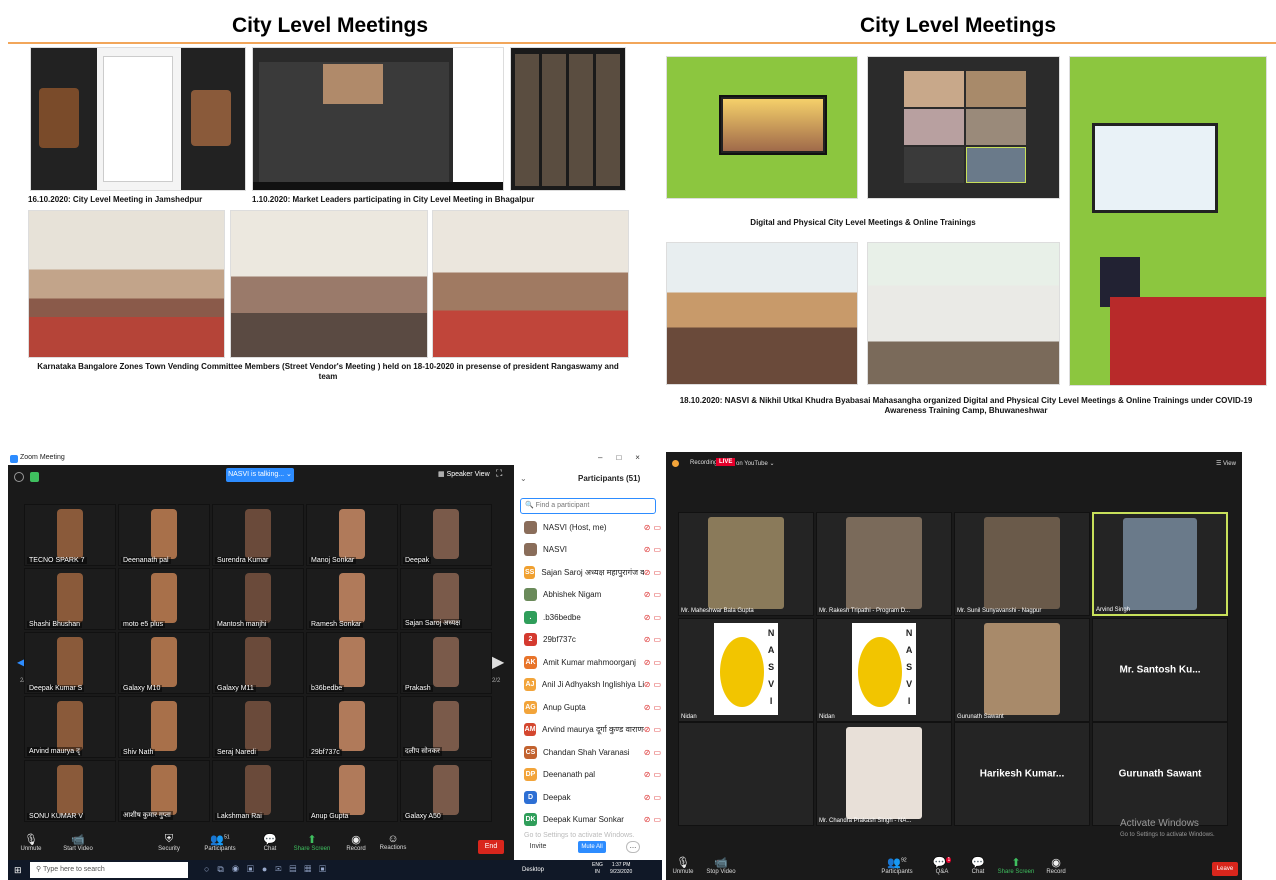  Describe the element at coordinates (626, 457) in the screenshot. I see `window-controls: –□×` at that location.